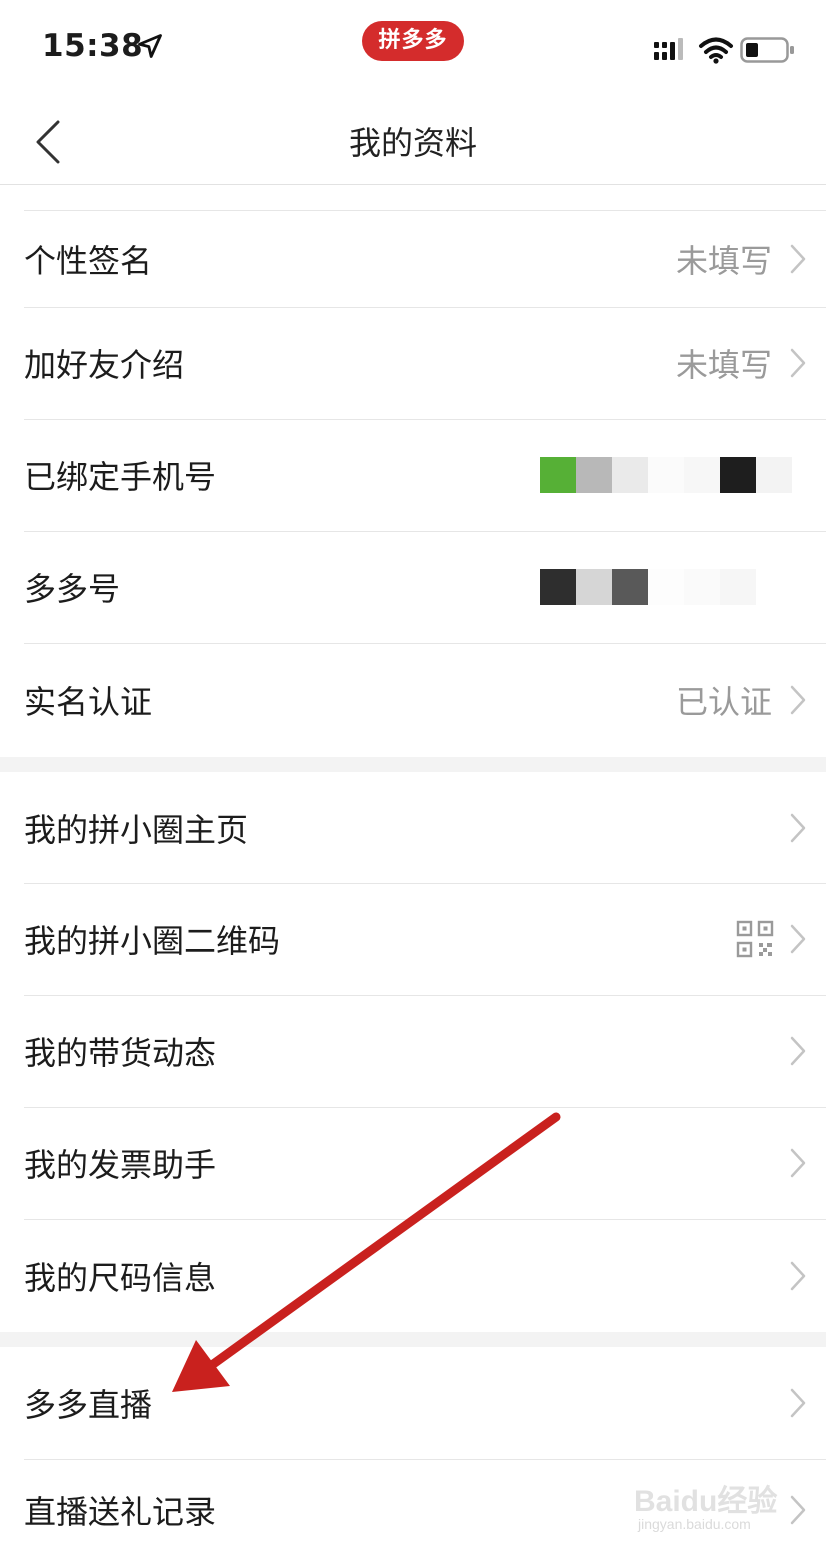 This screenshot has width=826, height=1560. Describe the element at coordinates (413, 700) in the screenshot. I see `settings-row-real-name: 实名认证 已认证` at that location.